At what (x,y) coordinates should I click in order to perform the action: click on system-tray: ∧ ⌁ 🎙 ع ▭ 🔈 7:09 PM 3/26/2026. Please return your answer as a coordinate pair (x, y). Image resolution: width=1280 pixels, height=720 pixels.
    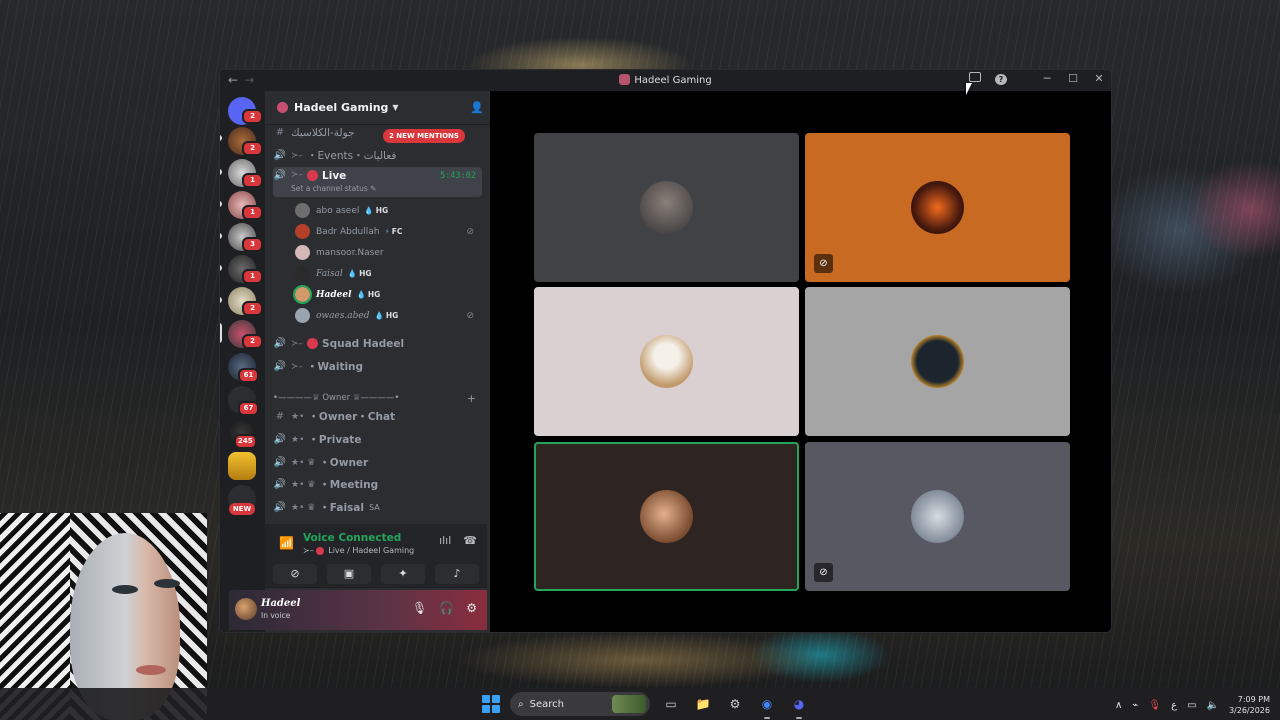
    Looking at the image, I should click on (1192, 705).